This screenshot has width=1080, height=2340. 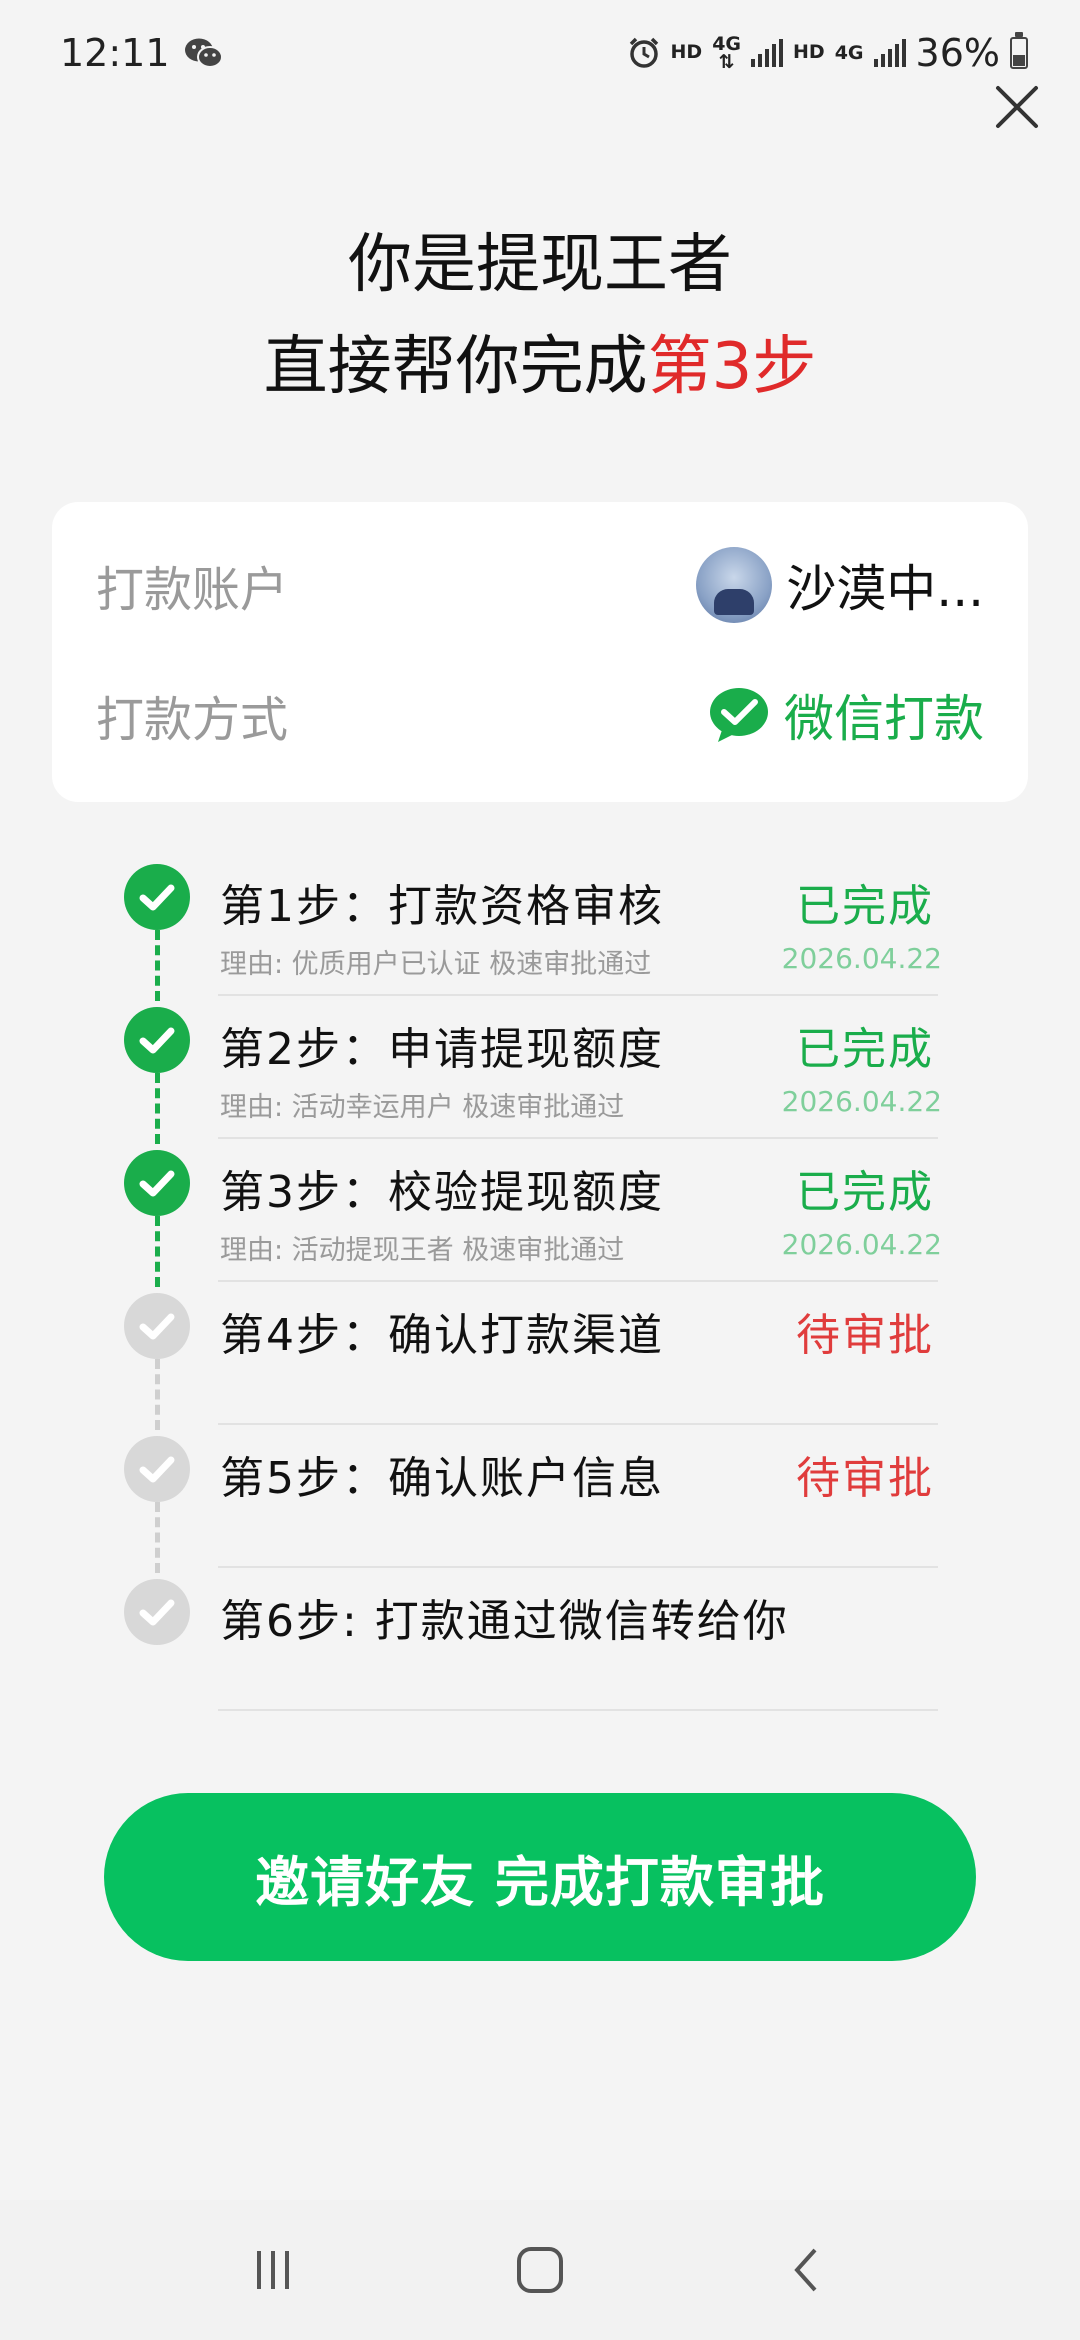 I want to click on payment-info-card: 打款账户 沙漠中... 打款方式 微信打款, so click(x=540, y=652).